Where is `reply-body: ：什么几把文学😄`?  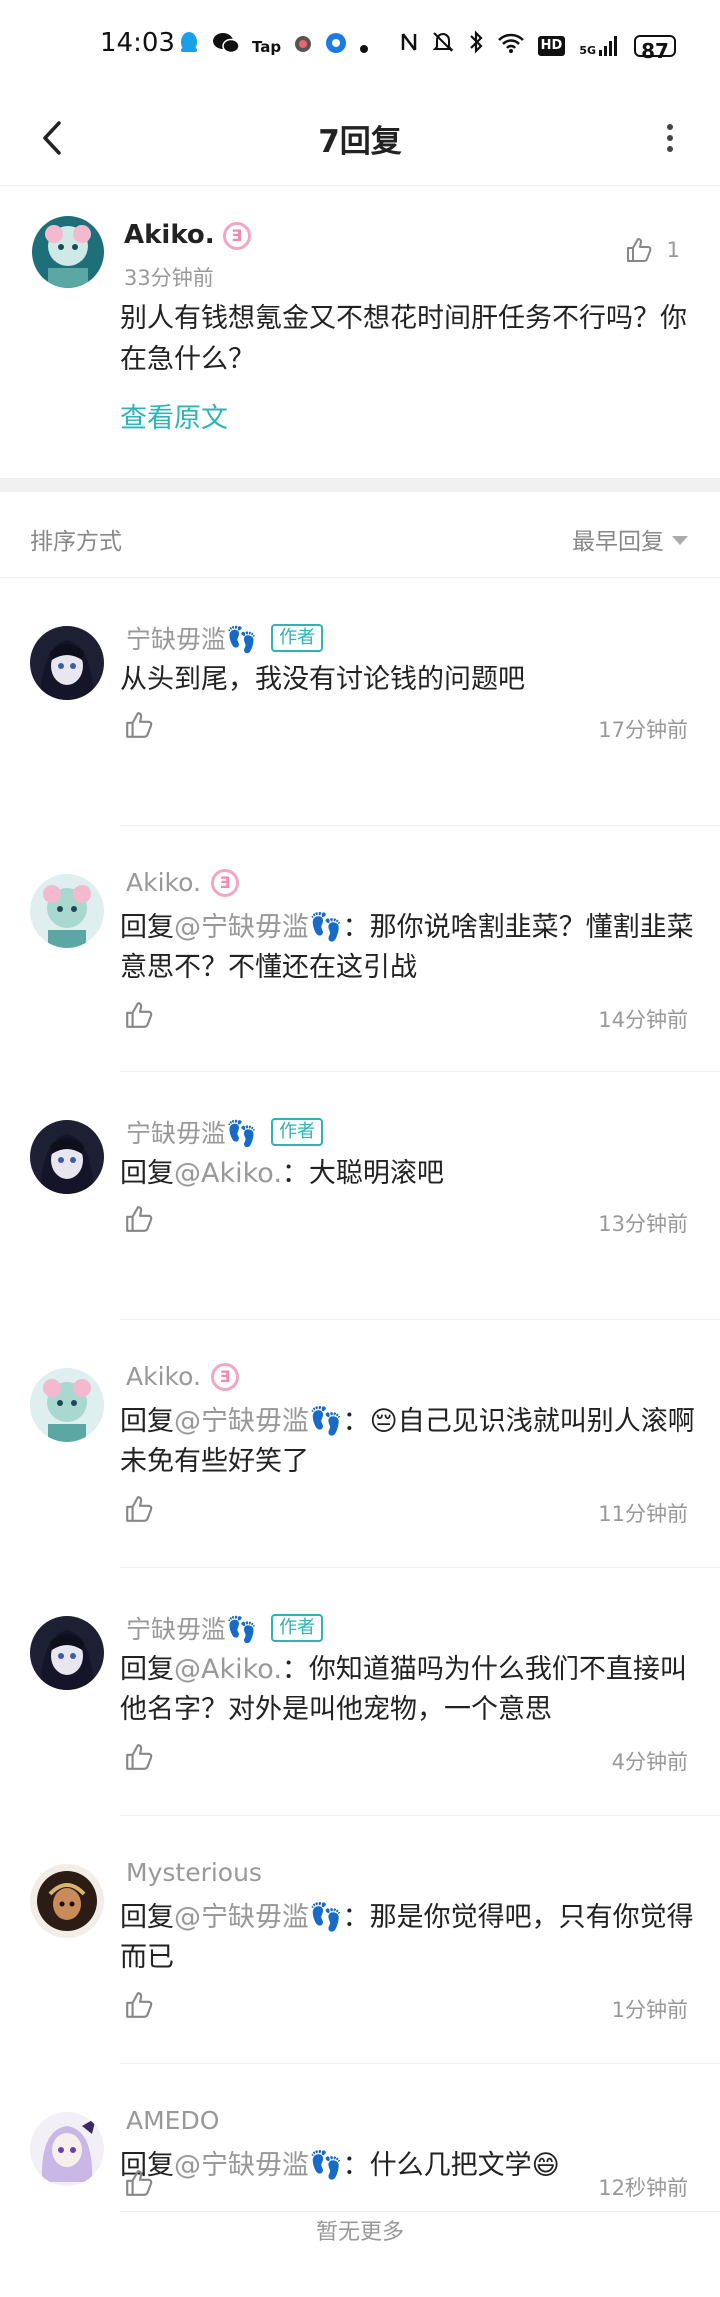
reply-body: ：什么几把文学😄 is located at coordinates (451, 2165).